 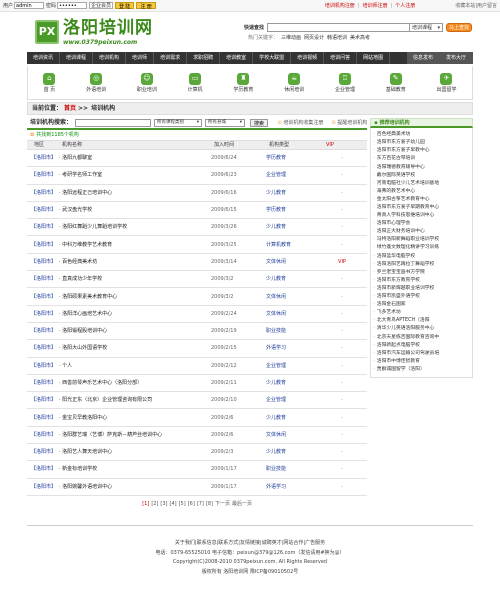 I want to click on recommended-org-link: 洛阳蓝华电脑学校, so click(x=421, y=256).